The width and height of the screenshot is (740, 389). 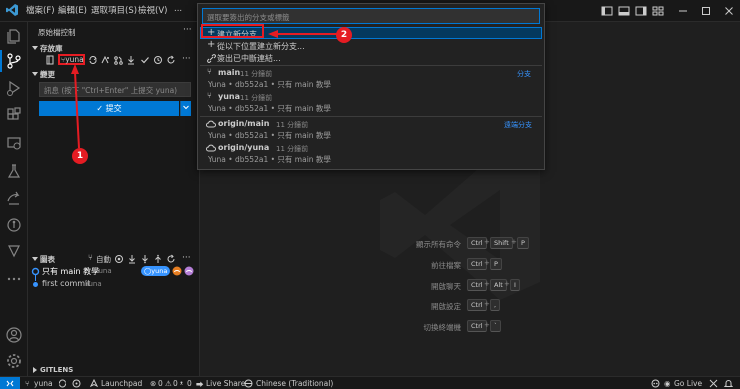 What do you see at coordinates (119, 259) in the screenshot?
I see `graph-target-icon` at bounding box center [119, 259].